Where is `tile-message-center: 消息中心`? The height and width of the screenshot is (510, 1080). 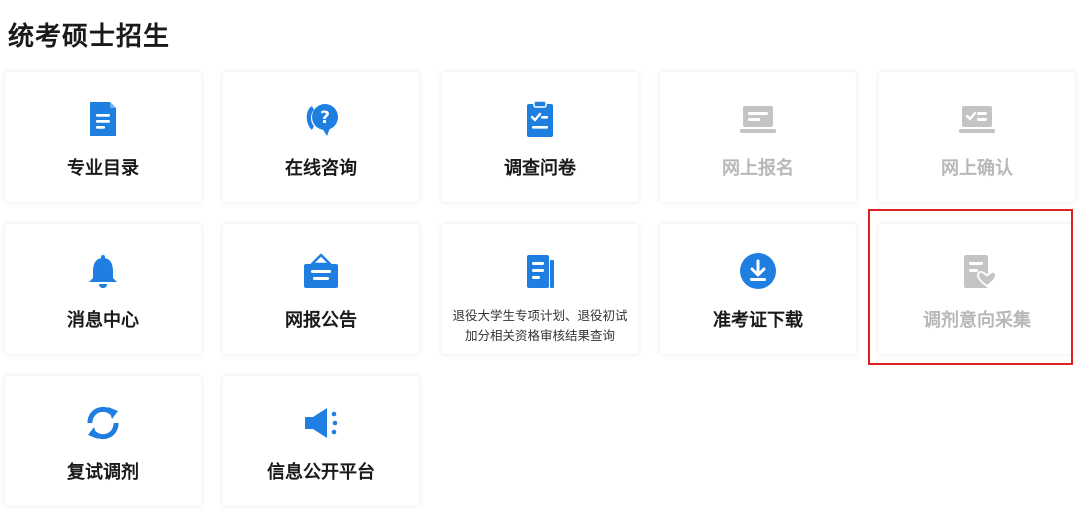
tile-message-center: 消息中心 is located at coordinates (103, 289).